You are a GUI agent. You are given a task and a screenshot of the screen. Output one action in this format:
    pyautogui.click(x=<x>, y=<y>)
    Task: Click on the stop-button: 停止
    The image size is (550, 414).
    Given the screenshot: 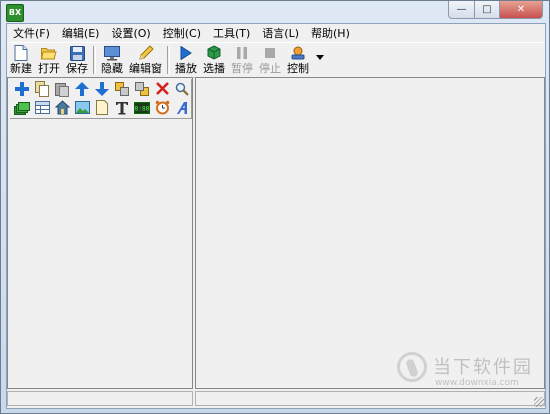 What is the action you would take?
    pyautogui.click(x=270, y=59)
    